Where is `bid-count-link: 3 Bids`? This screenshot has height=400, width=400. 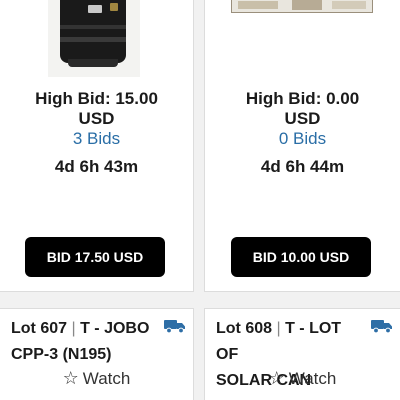
bid-count-link: 3 Bids is located at coordinates (96, 139).